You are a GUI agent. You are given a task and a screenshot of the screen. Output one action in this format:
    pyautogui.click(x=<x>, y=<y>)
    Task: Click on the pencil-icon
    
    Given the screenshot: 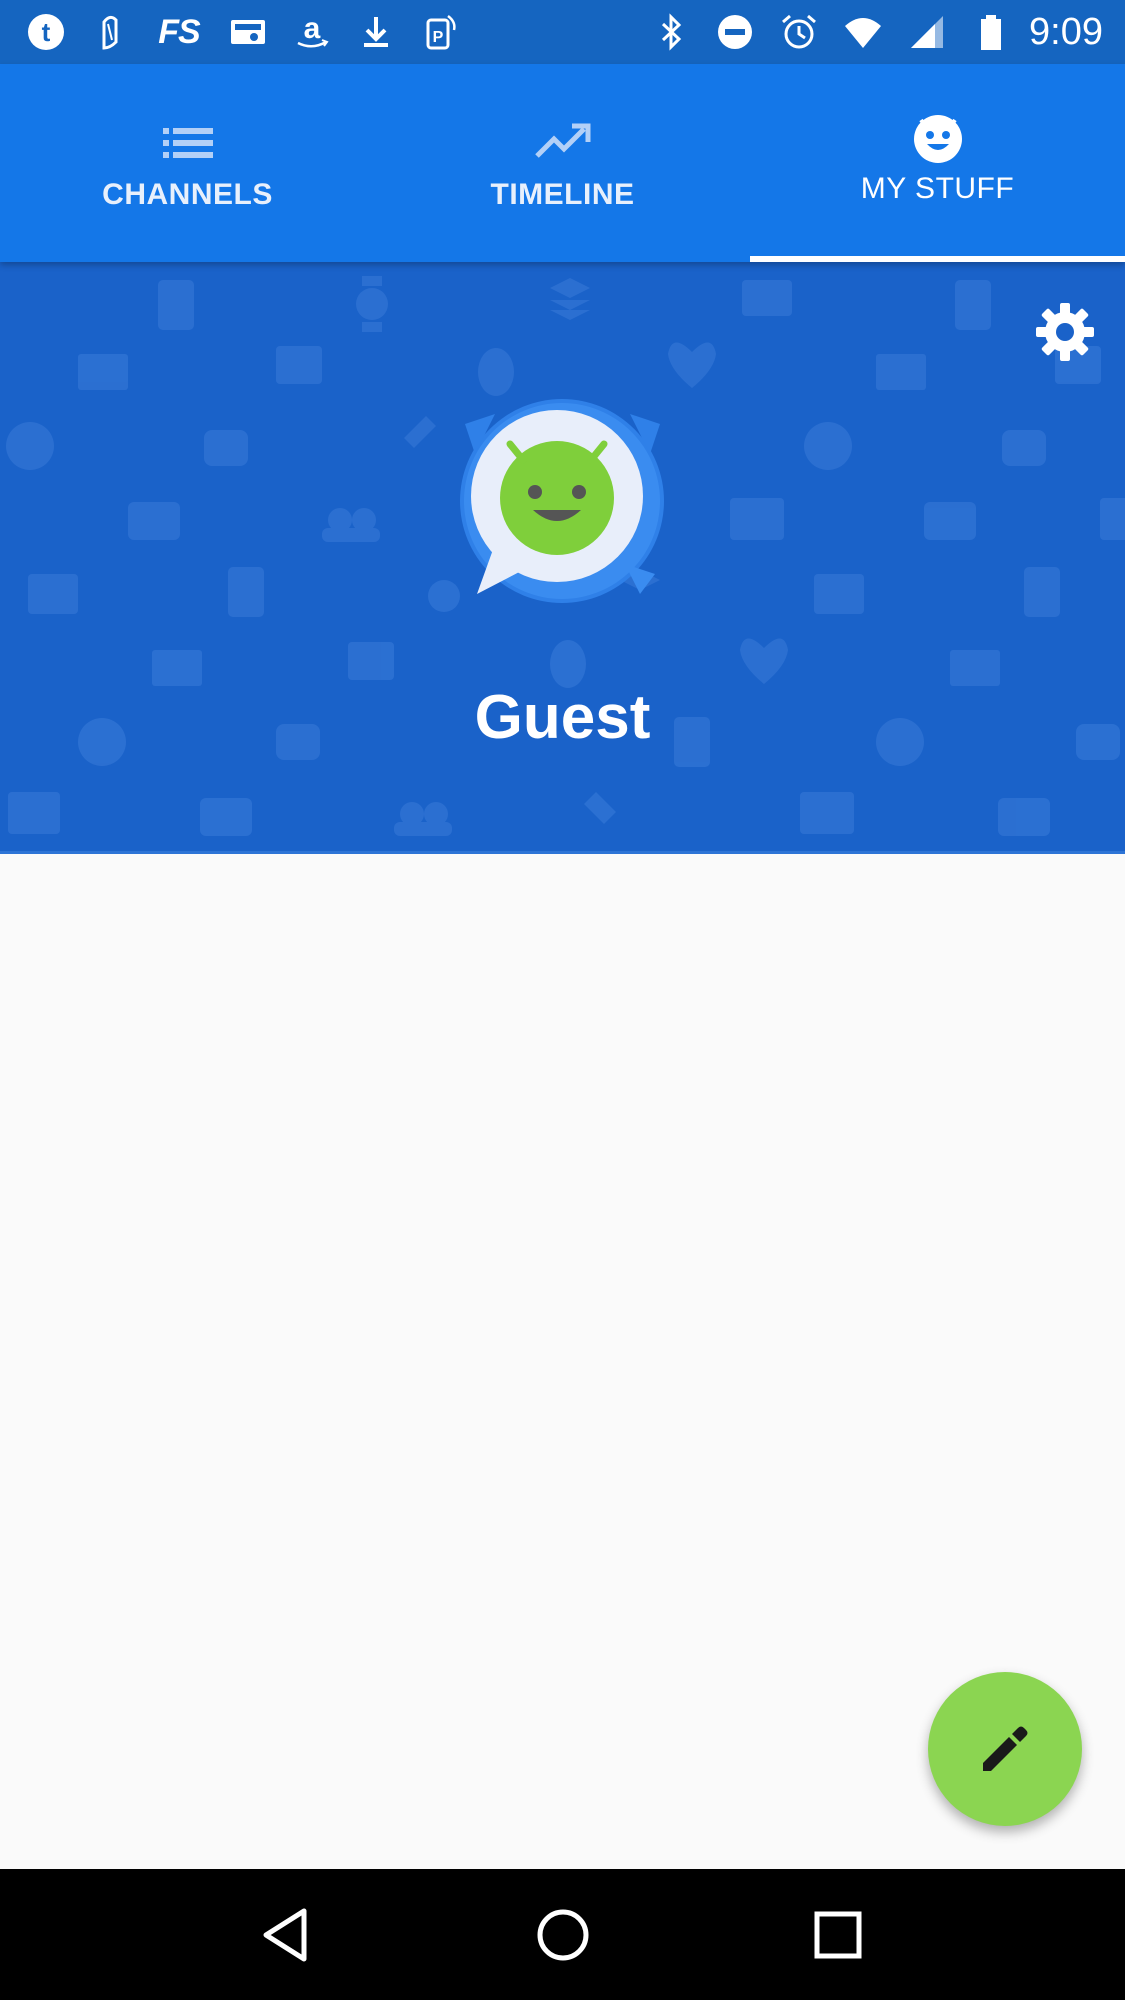 What is the action you would take?
    pyautogui.click(x=1005, y=1748)
    